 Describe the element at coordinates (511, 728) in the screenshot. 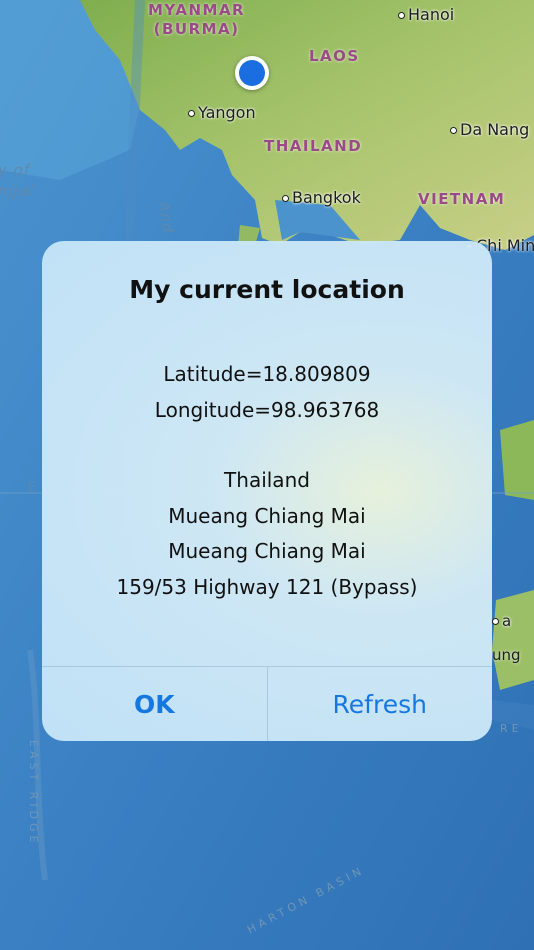

I see `map-label-partial-re: RE` at that location.